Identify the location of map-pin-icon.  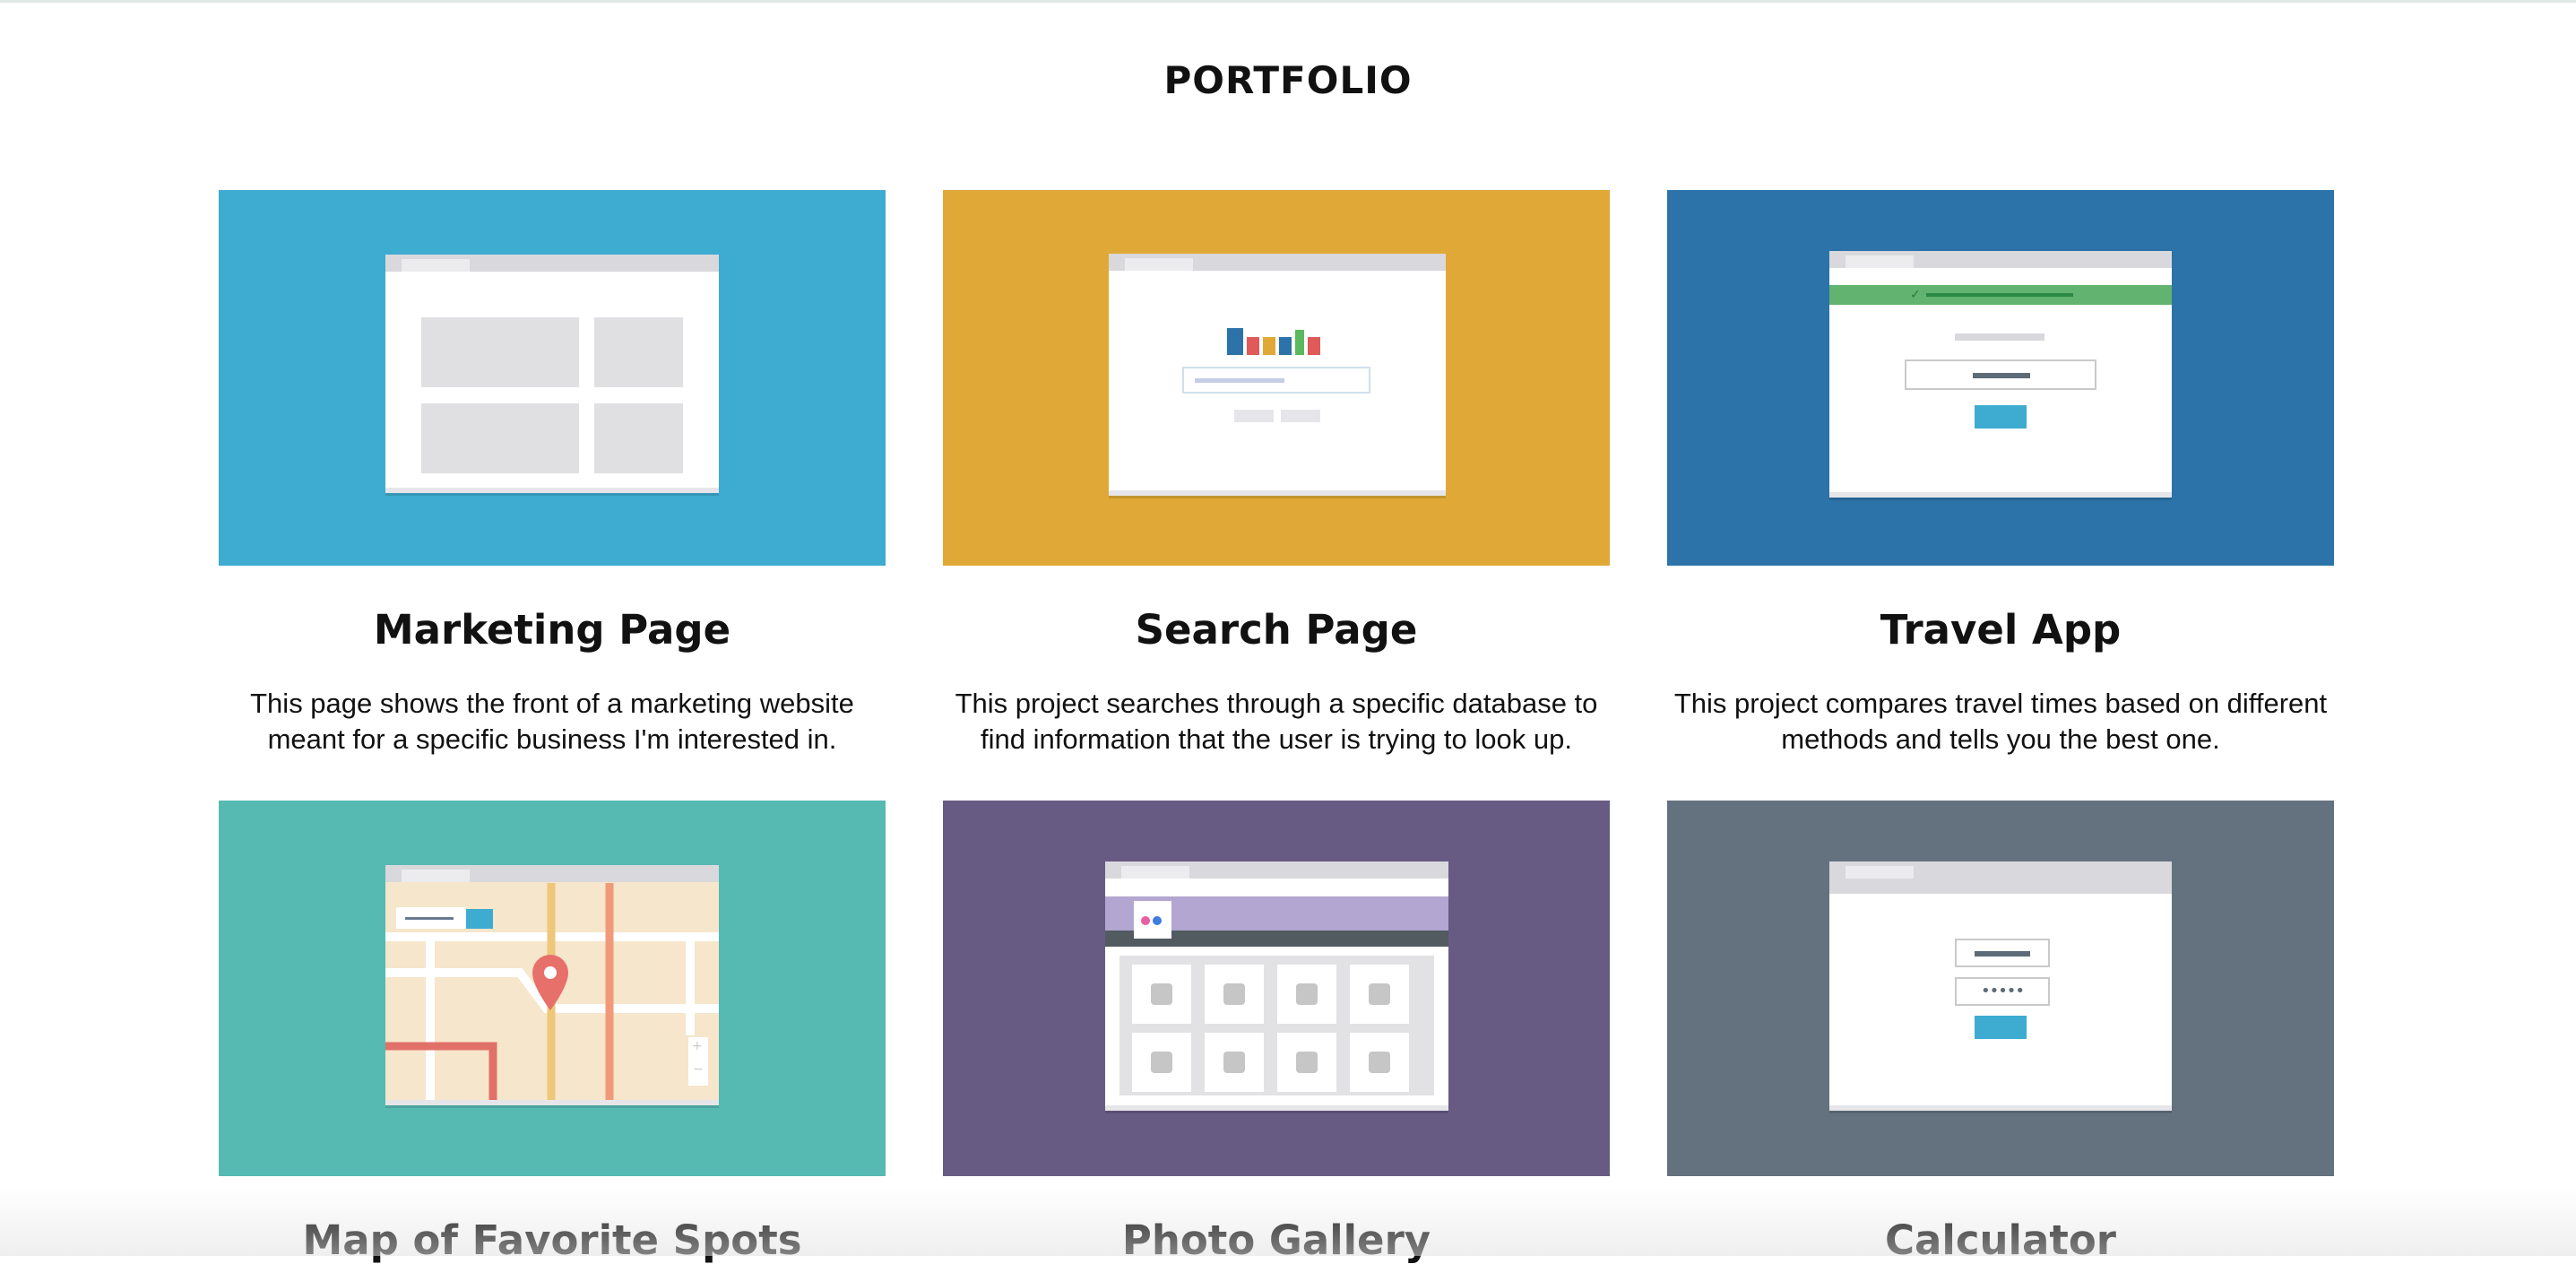
(550, 982).